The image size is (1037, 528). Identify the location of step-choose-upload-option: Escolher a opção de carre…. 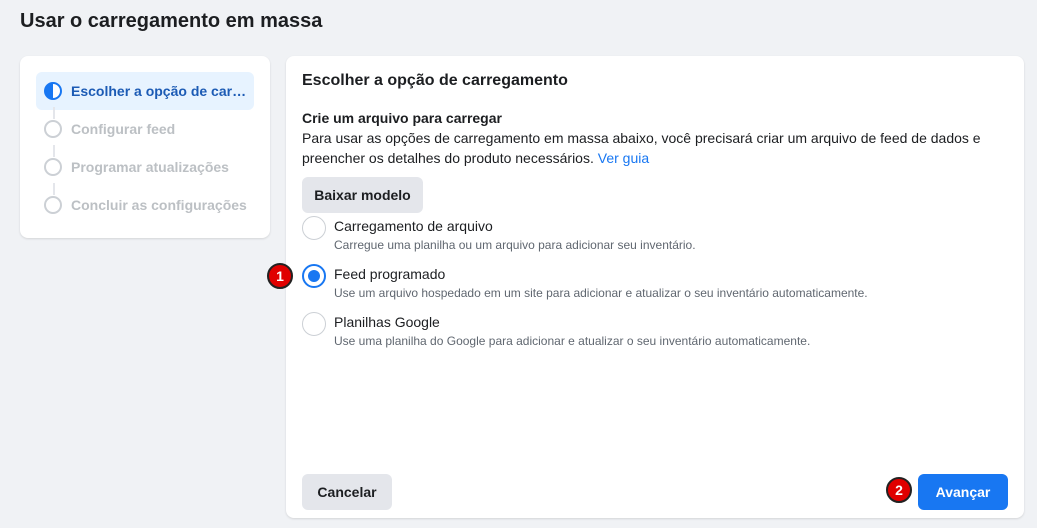
(145, 91).